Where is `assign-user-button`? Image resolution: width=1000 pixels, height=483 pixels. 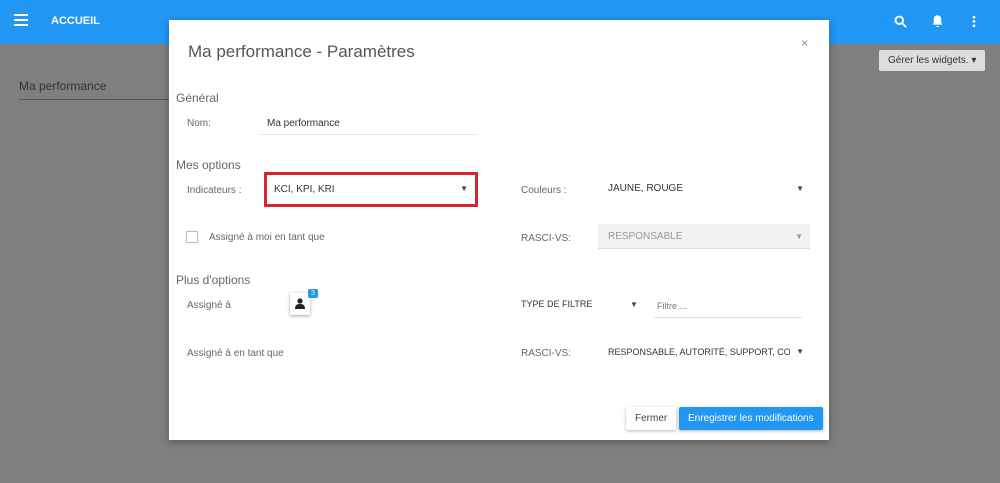 assign-user-button is located at coordinates (300, 304).